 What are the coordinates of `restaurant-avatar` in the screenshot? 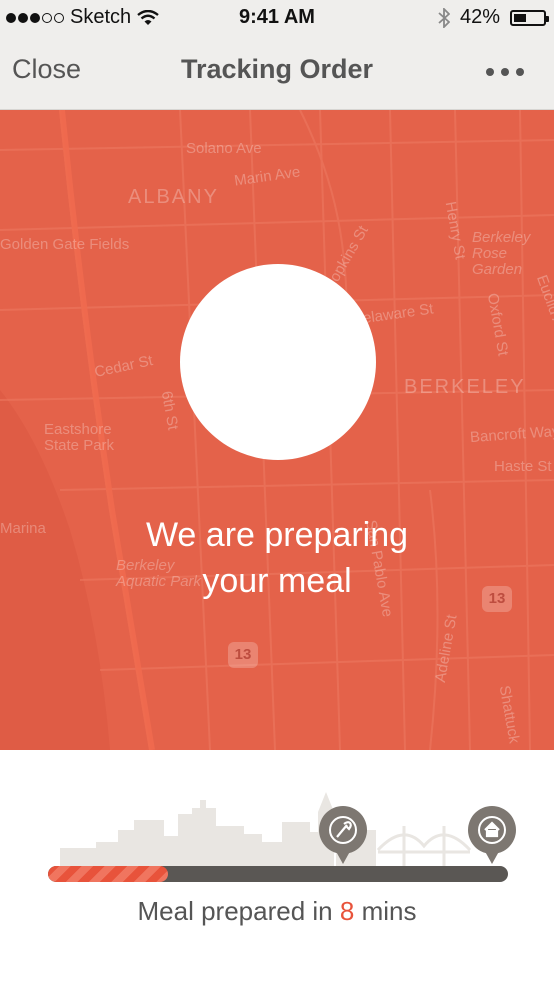 It's located at (278, 362).